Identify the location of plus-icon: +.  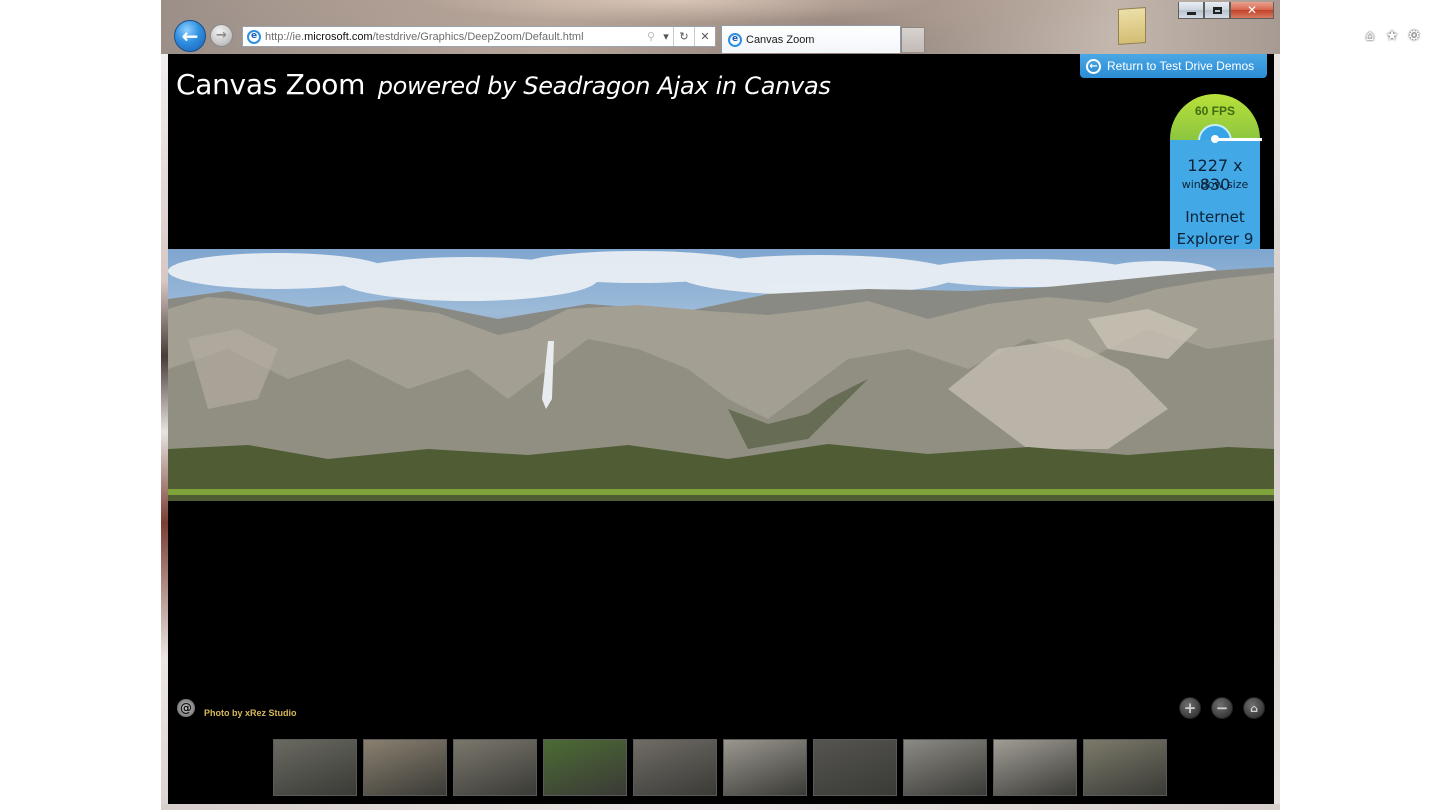
(1190, 708).